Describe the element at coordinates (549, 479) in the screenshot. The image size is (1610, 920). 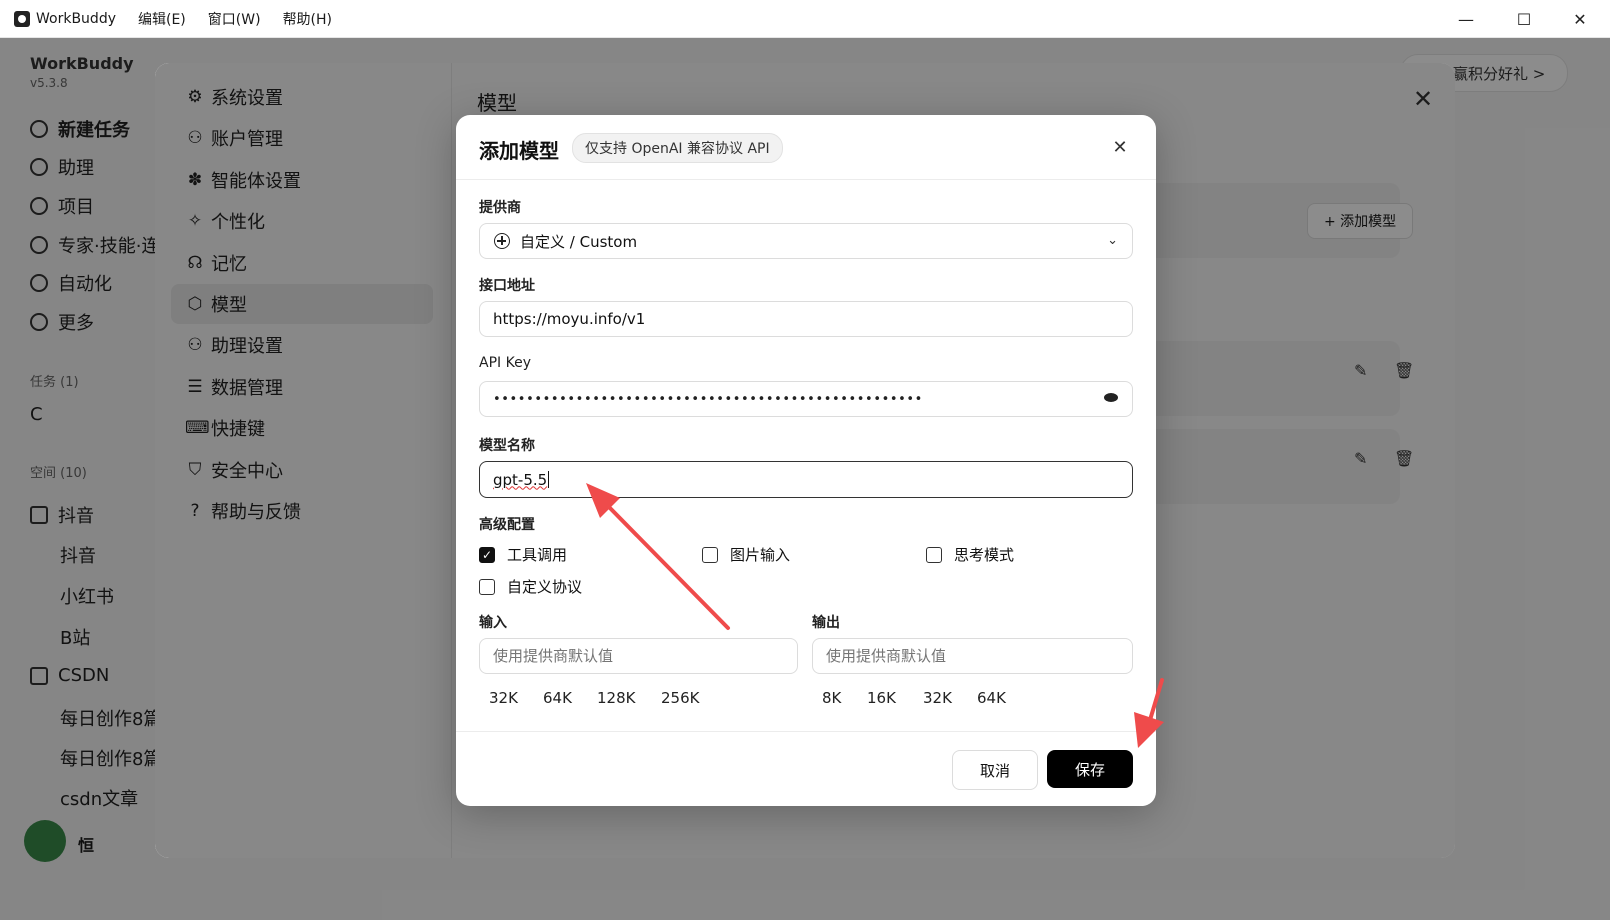
I see `text-caret` at that location.